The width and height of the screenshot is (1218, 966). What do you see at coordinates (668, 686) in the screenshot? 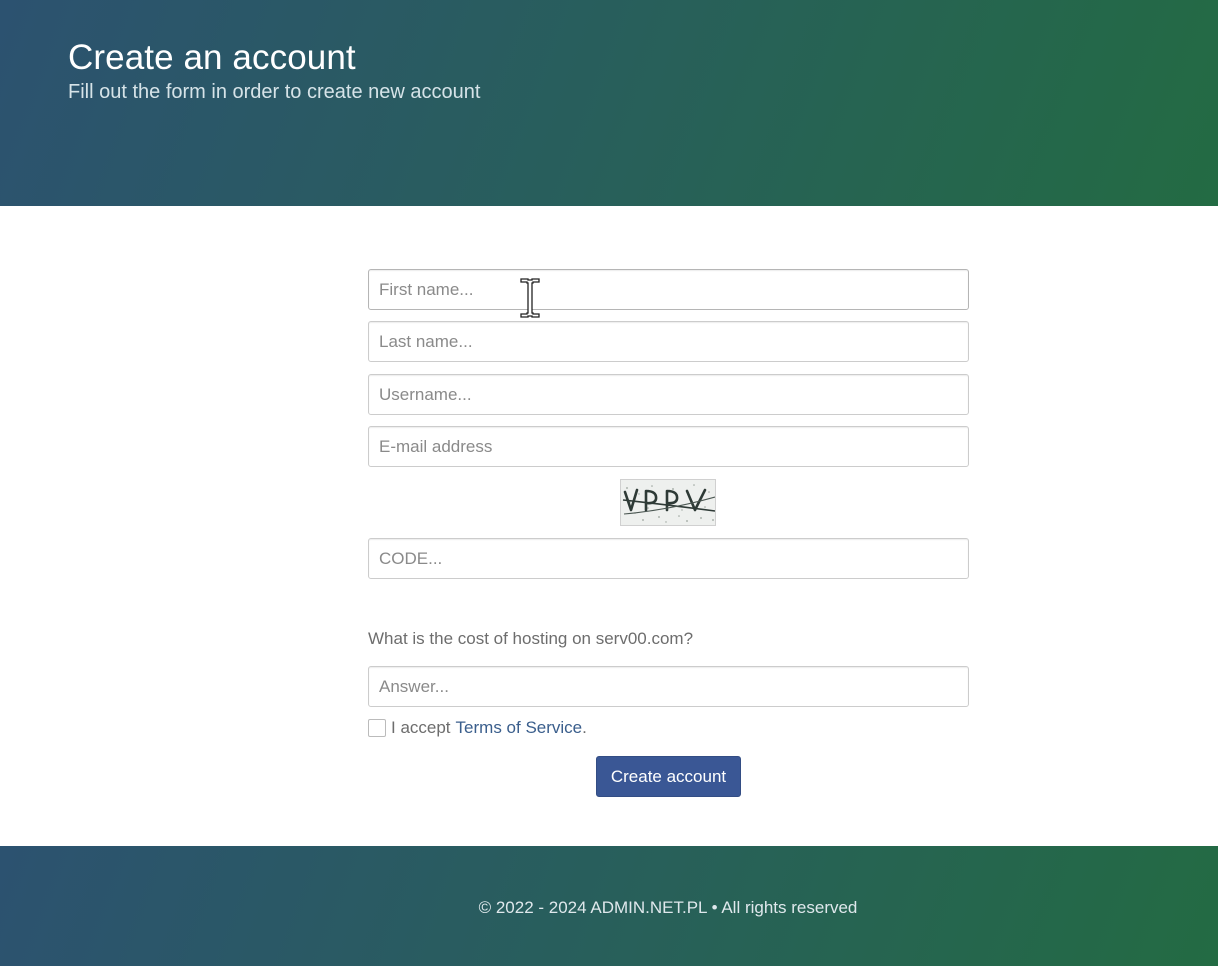
I see `security-answer-input` at bounding box center [668, 686].